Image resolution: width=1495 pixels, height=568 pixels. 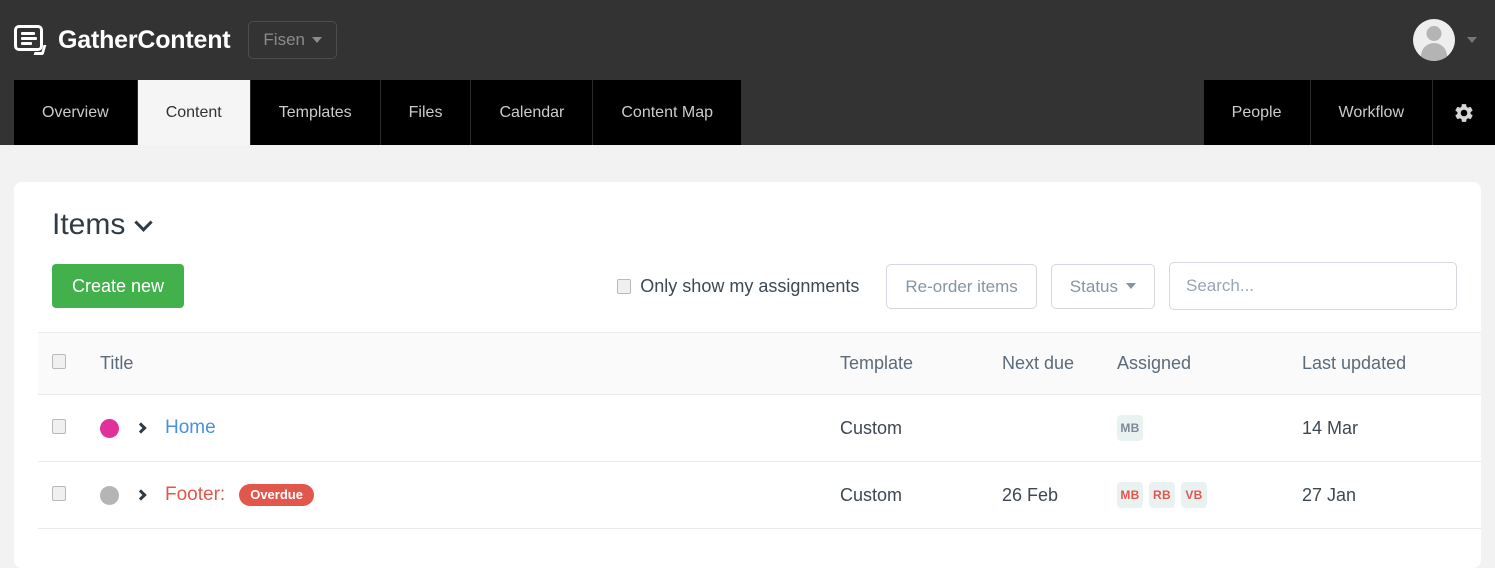 What do you see at coordinates (1059, 363) in the screenshot?
I see `column-header-next-due: Next due` at bounding box center [1059, 363].